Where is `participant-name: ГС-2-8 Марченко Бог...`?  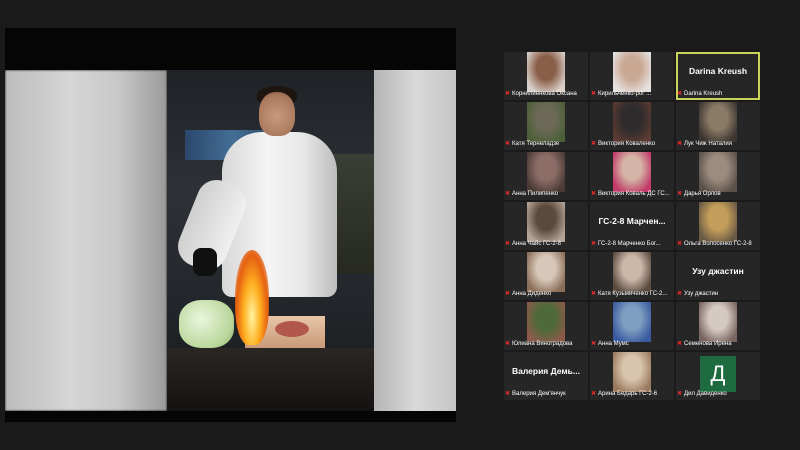
participant-name: ГС-2-8 Марченко Бог... is located at coordinates (629, 244).